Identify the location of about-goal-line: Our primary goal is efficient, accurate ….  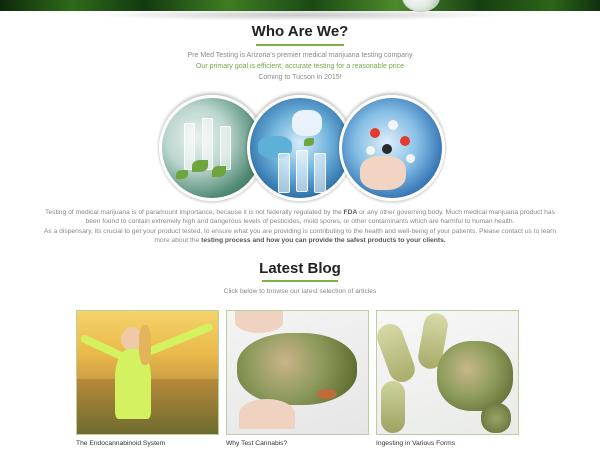
(300, 66).